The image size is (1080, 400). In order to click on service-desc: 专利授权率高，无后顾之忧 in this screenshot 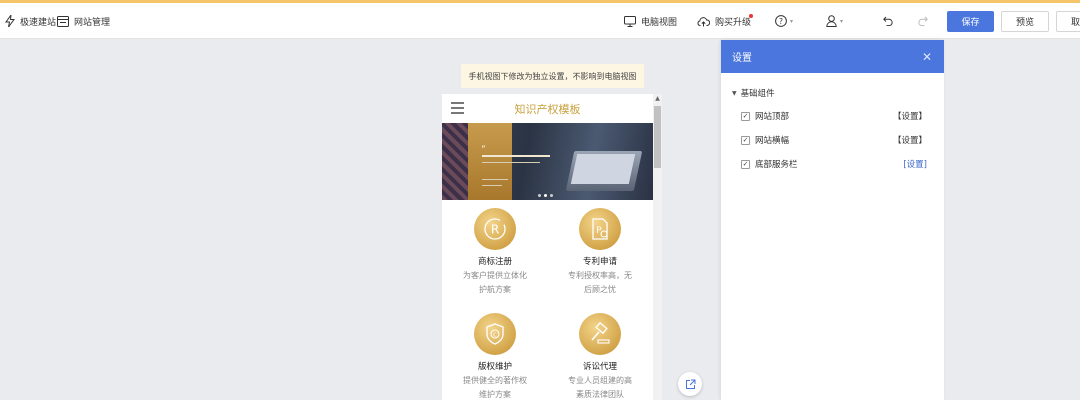, I will do `click(600, 282)`.